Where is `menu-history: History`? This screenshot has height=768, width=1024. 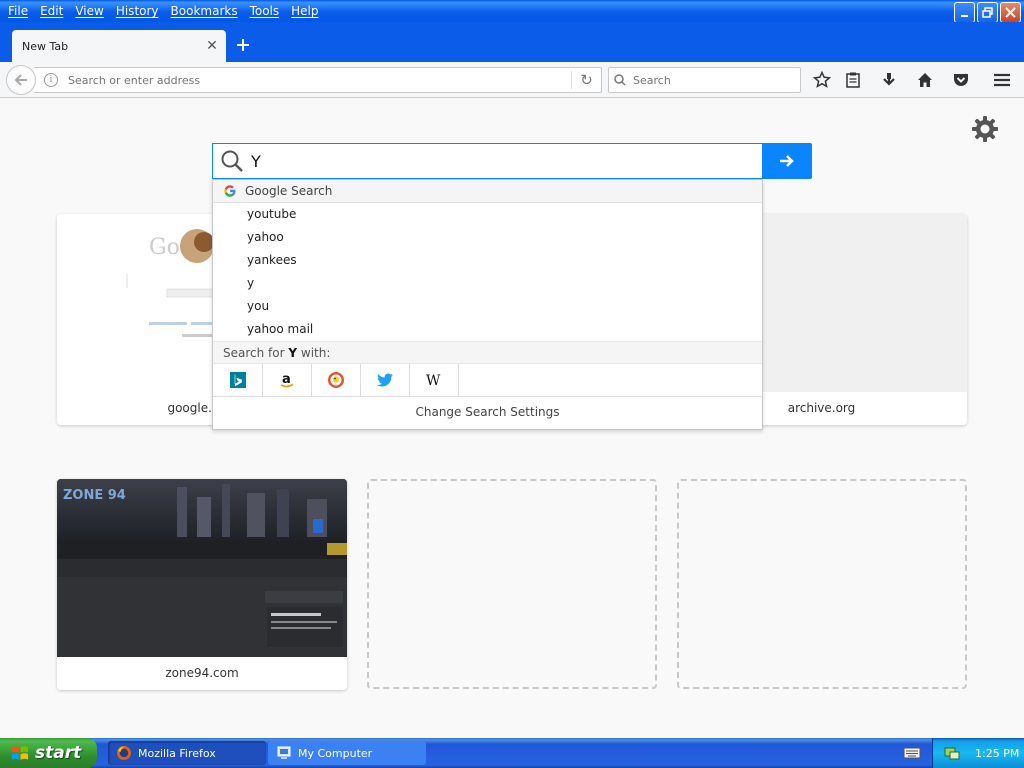 menu-history: History is located at coordinates (137, 11).